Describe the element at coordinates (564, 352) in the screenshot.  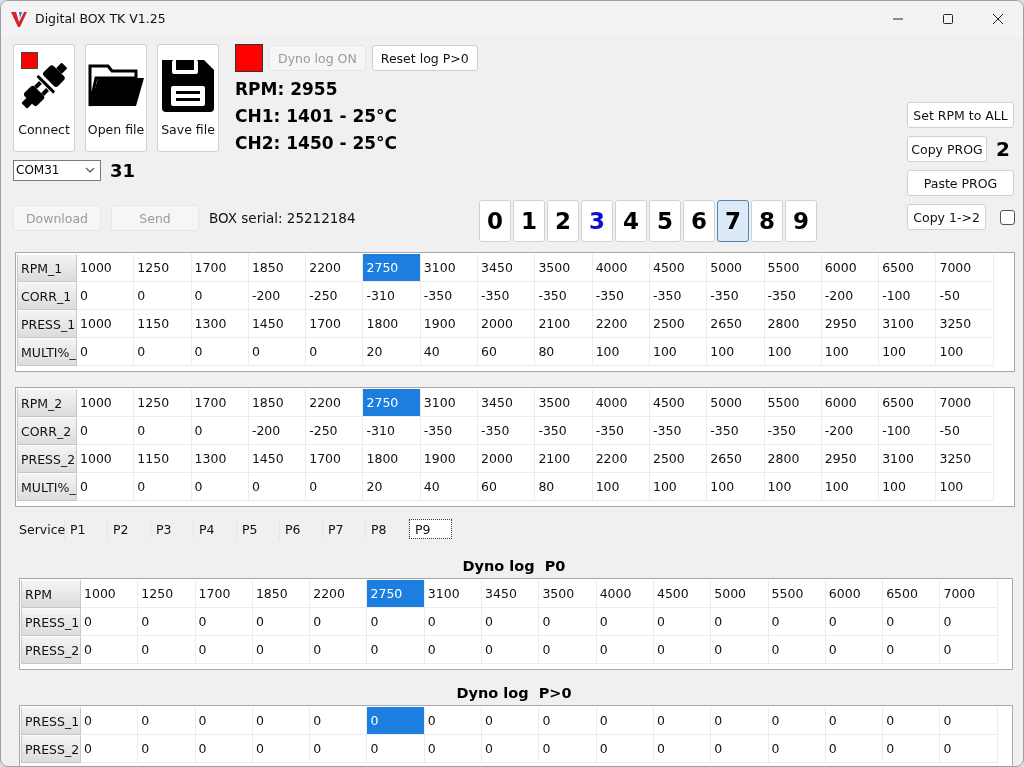
I see `table-cell: 80` at that location.